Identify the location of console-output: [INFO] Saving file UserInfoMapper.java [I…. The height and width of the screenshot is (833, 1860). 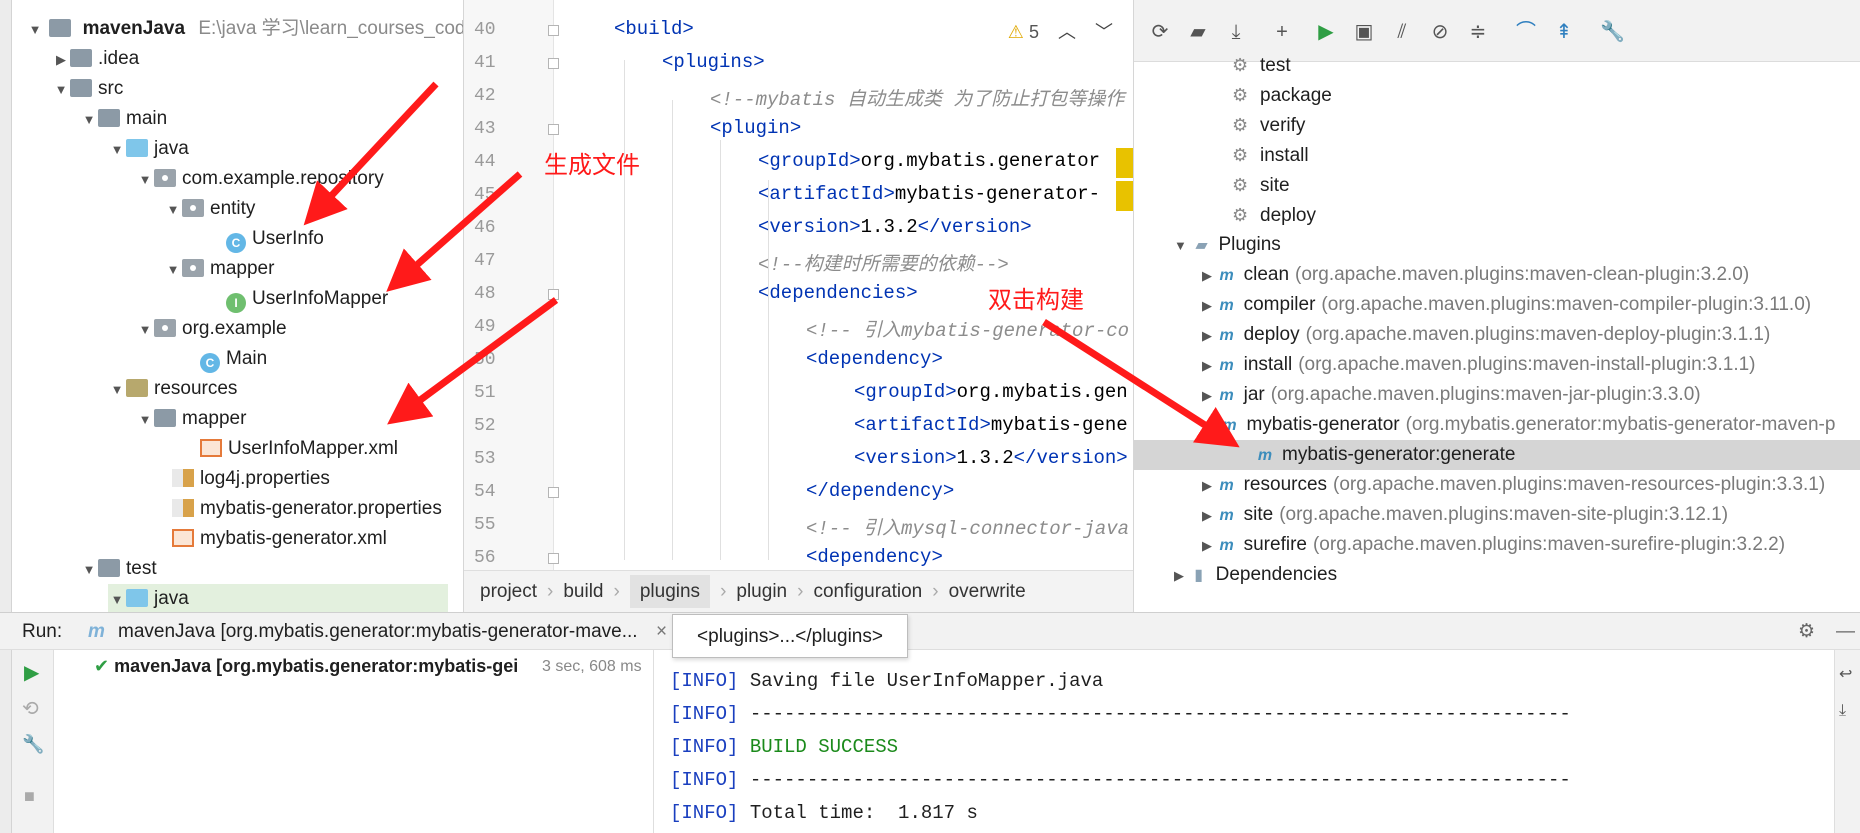
(1244, 741).